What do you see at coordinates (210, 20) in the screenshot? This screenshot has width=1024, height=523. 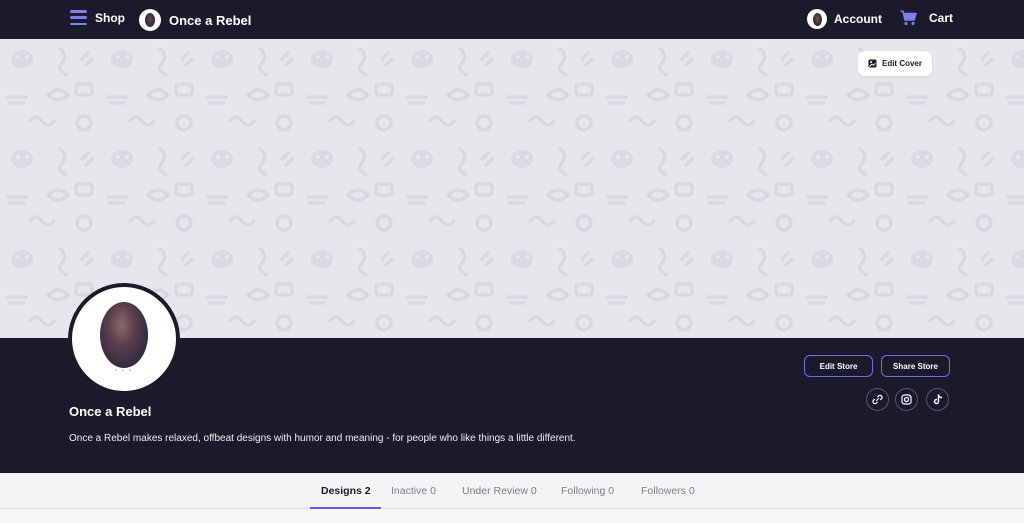 I see `brand-name: Once a Rebel` at bounding box center [210, 20].